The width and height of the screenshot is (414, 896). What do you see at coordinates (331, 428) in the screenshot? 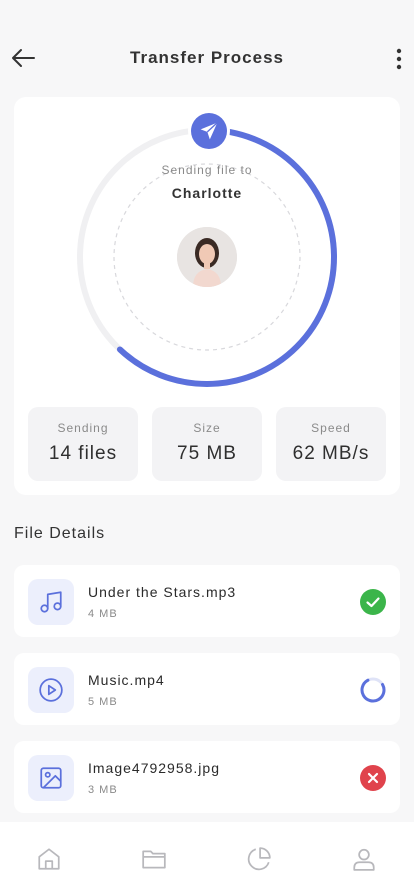
I see `stat-label: Speed` at bounding box center [331, 428].